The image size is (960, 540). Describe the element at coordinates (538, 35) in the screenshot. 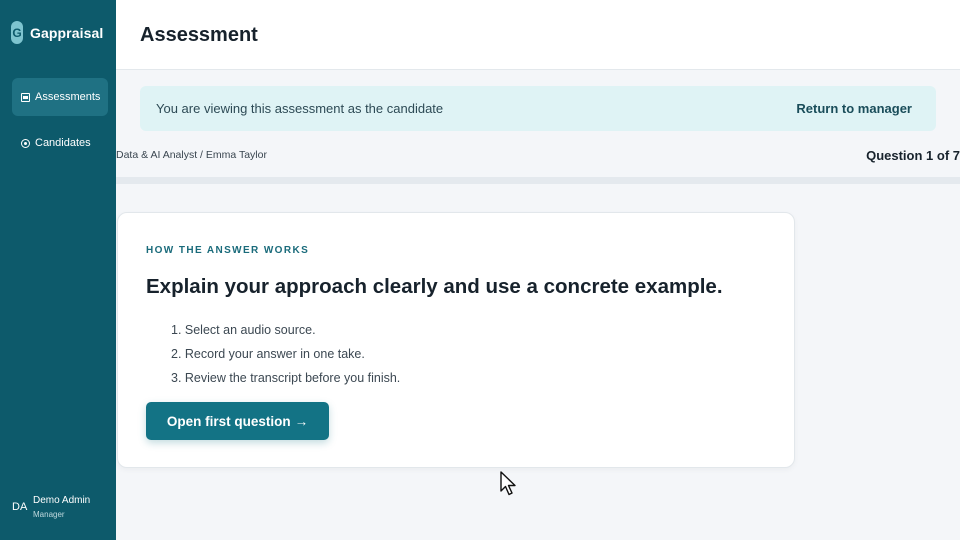

I see `page-header: Assessment` at that location.